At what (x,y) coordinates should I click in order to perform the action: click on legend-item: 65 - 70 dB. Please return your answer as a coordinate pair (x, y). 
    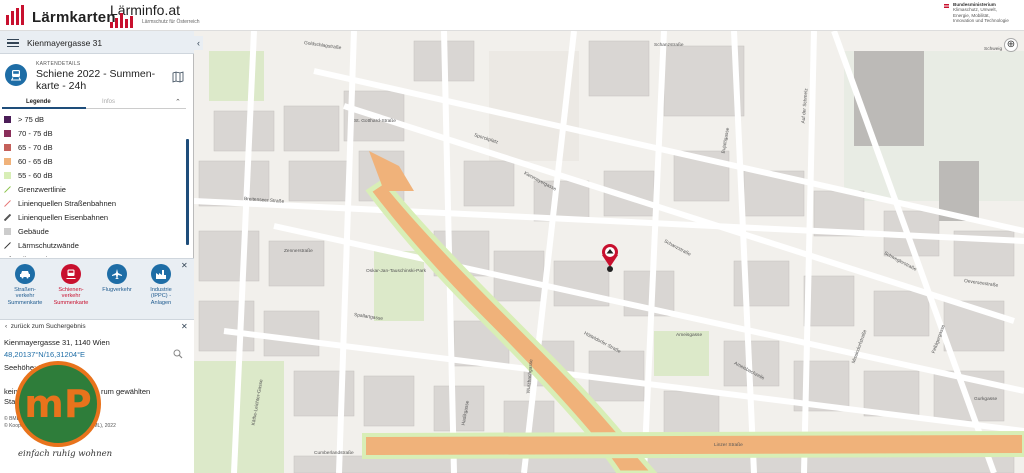
    Looking at the image, I should click on (94, 147).